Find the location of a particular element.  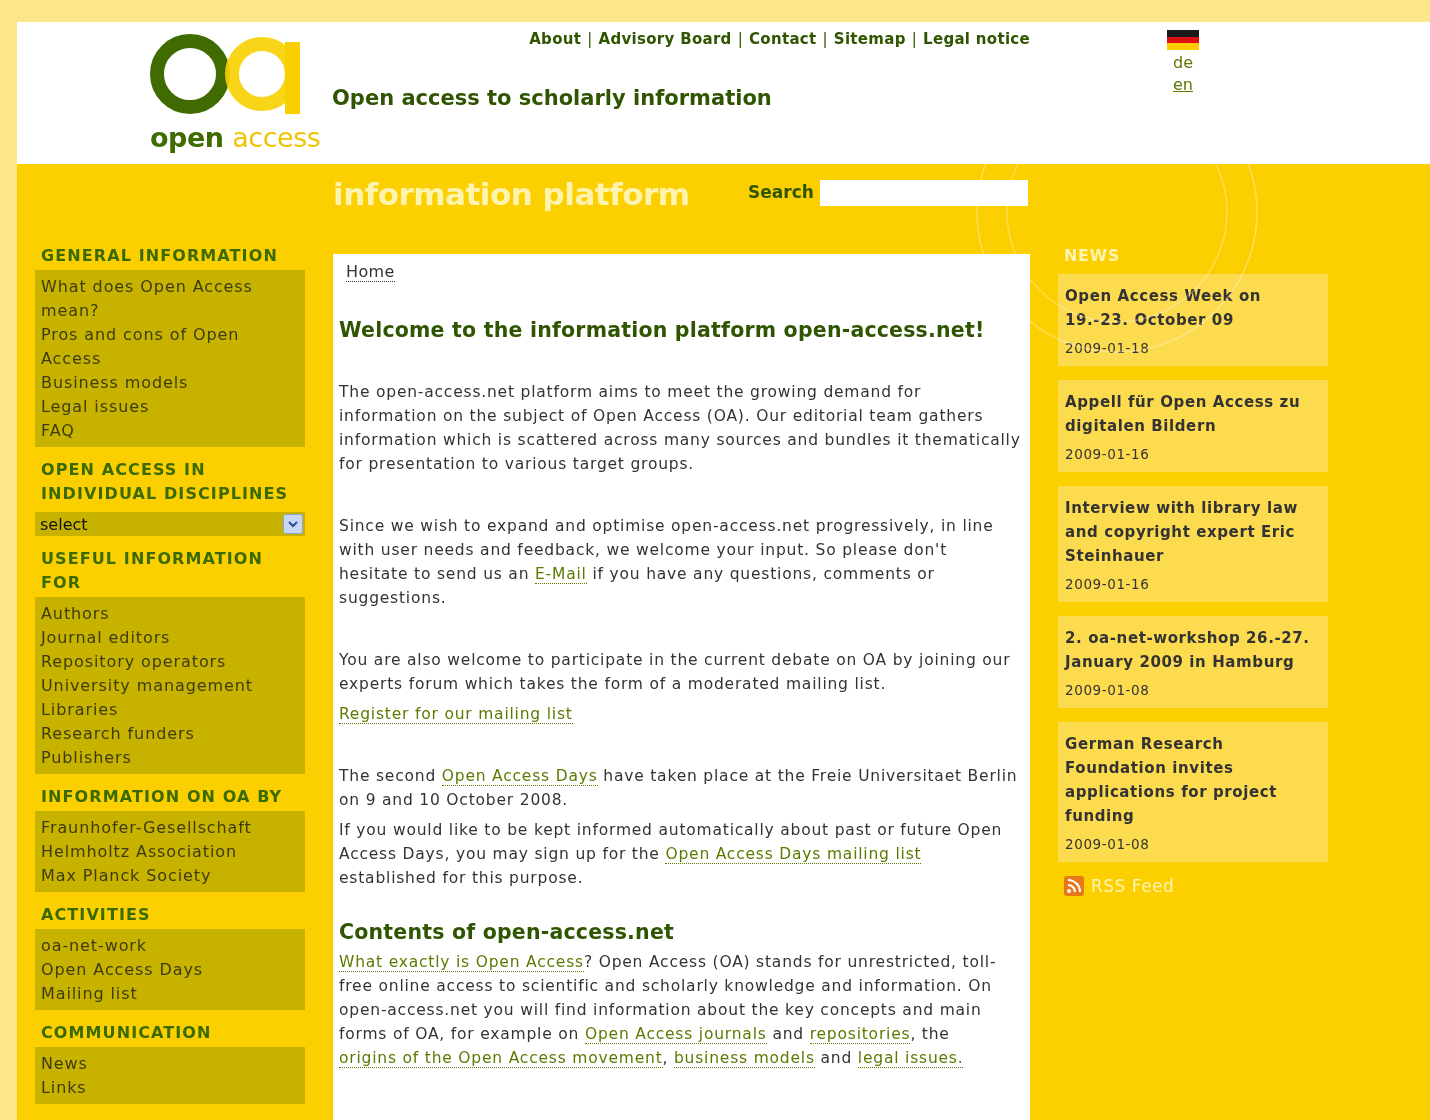

paragraph: If you would like to be kept informed automatically about past or future Open Access Days, you may sign up for the Open Access Days mailing list established for this purpose. is located at coordinates (671, 854).